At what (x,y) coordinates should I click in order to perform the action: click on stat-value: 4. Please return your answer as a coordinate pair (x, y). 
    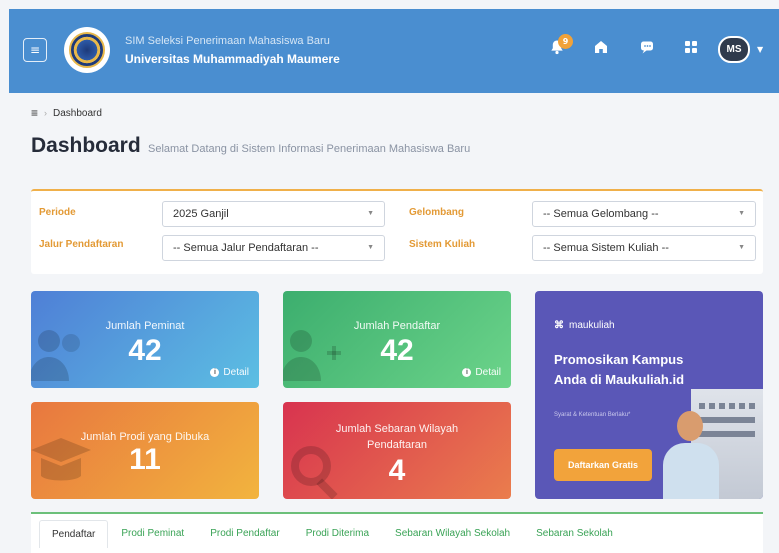
    Looking at the image, I should click on (397, 470).